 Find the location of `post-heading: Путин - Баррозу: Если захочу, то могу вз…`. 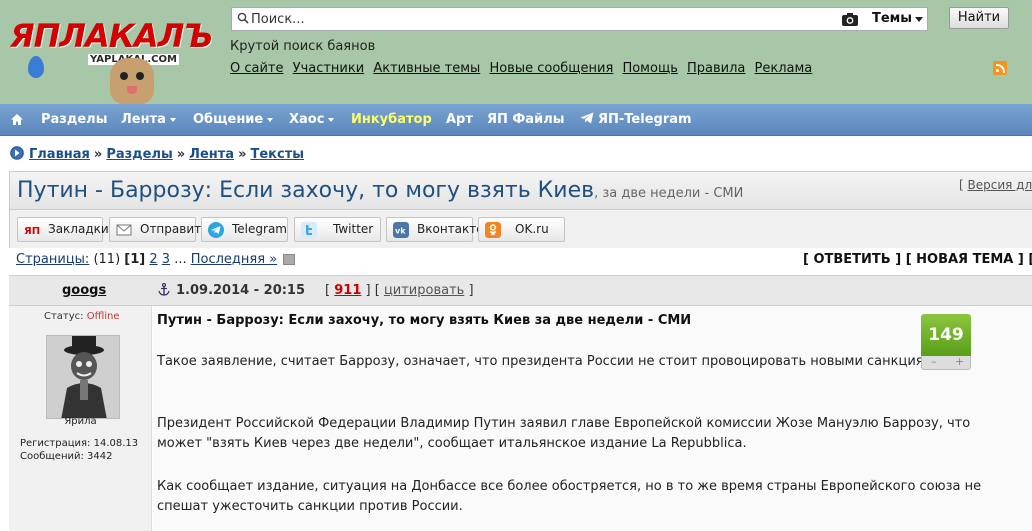

post-heading: Путин - Баррозу: Если захочу, то могу вз… is located at coordinates (424, 320).